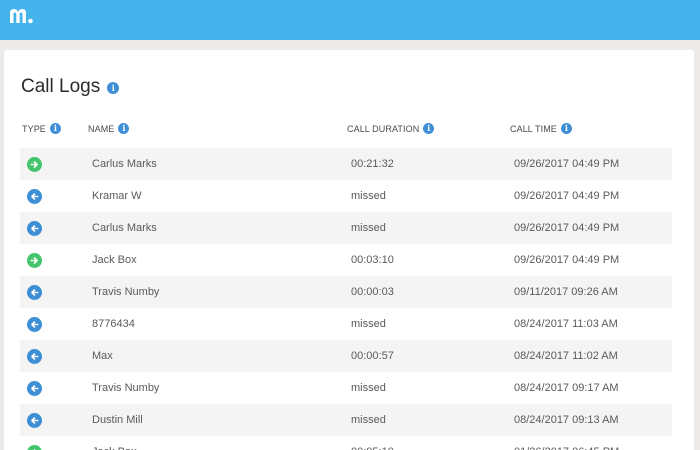  I want to click on mspy-logo-icon, so click(21, 16).